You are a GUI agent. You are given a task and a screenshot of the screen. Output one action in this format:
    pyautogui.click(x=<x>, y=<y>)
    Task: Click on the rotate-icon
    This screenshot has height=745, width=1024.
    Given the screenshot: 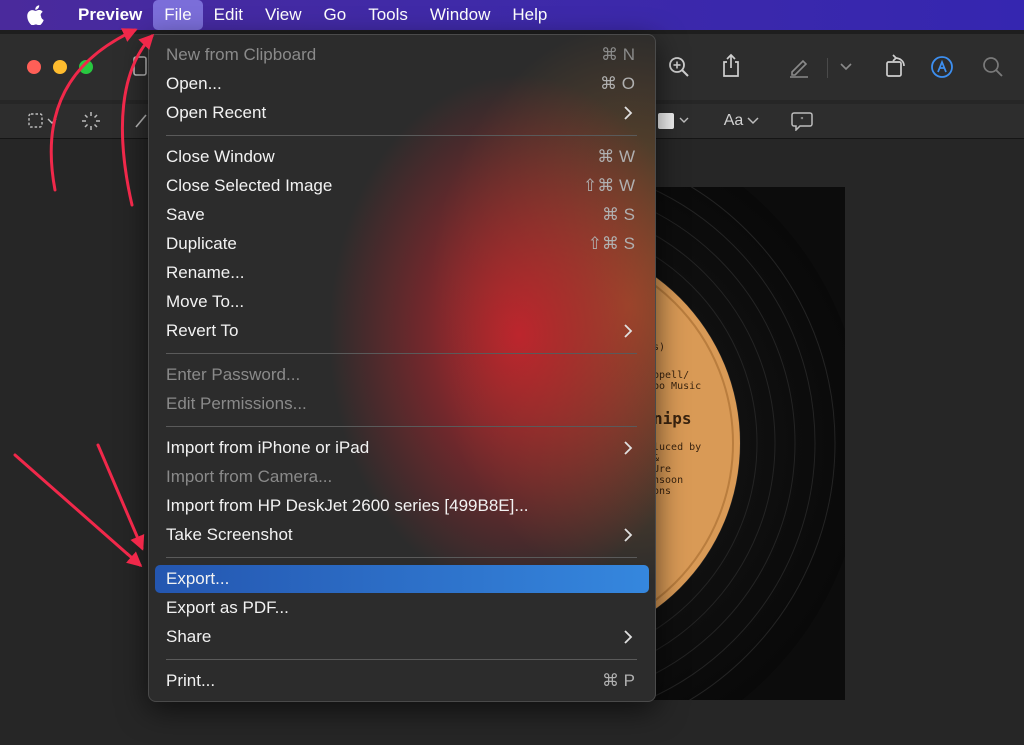 What is the action you would take?
    pyautogui.click(x=896, y=66)
    